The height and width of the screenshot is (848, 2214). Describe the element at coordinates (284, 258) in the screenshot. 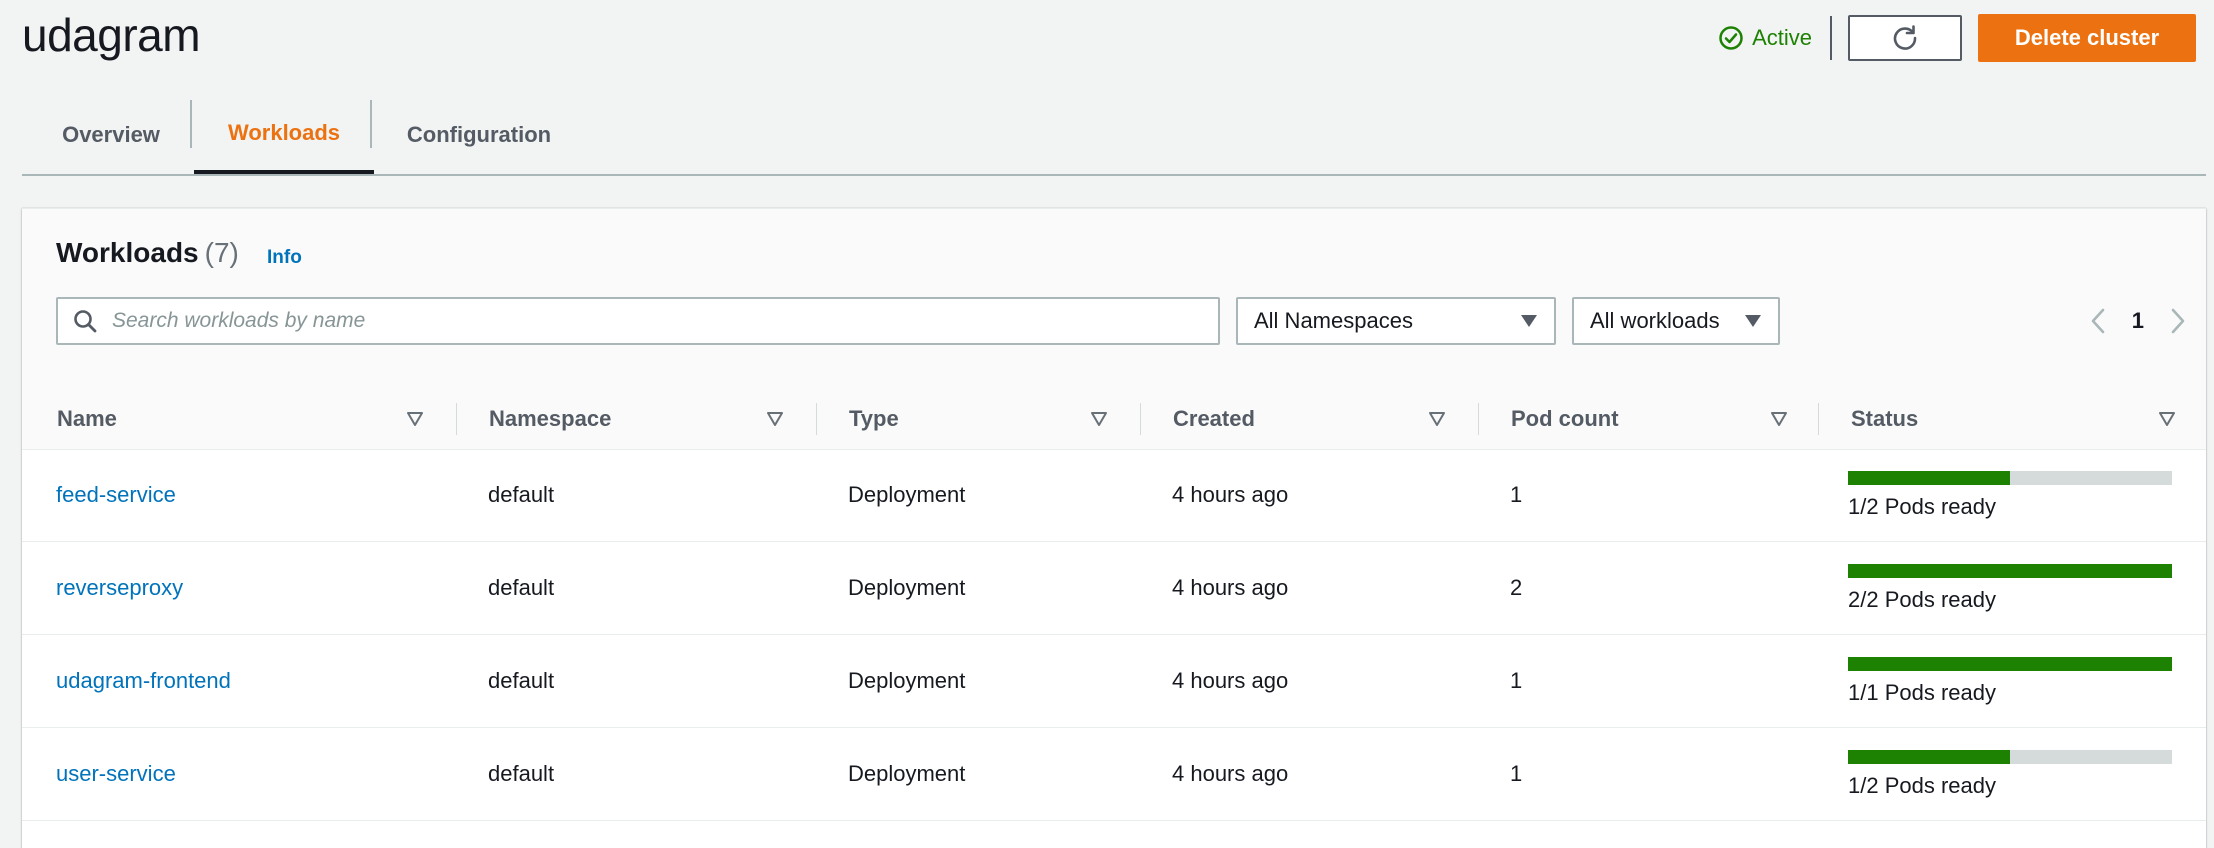

I see `info-link: Info` at that location.